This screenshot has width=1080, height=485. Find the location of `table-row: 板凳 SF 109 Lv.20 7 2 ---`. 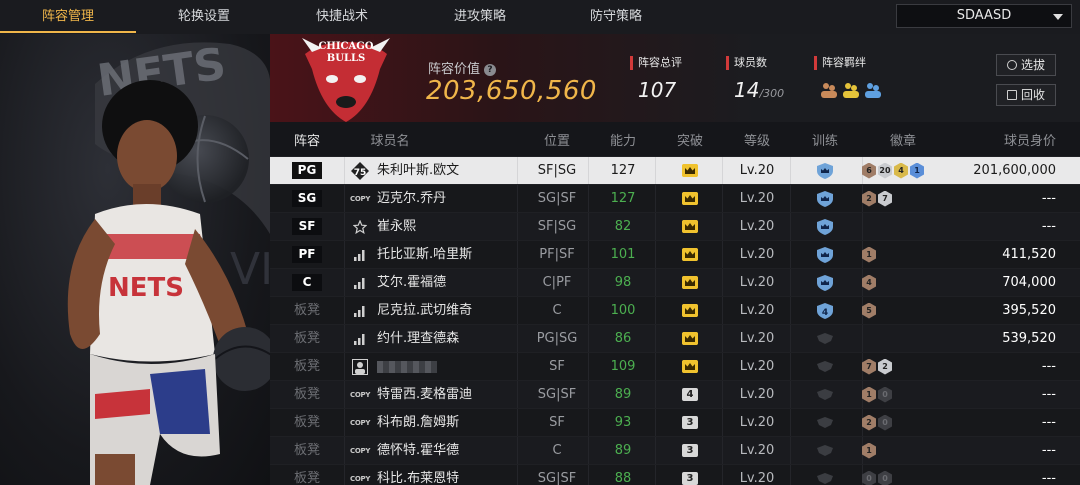

table-row: 板凳 SF 109 Lv.20 7 2 --- is located at coordinates (675, 366).